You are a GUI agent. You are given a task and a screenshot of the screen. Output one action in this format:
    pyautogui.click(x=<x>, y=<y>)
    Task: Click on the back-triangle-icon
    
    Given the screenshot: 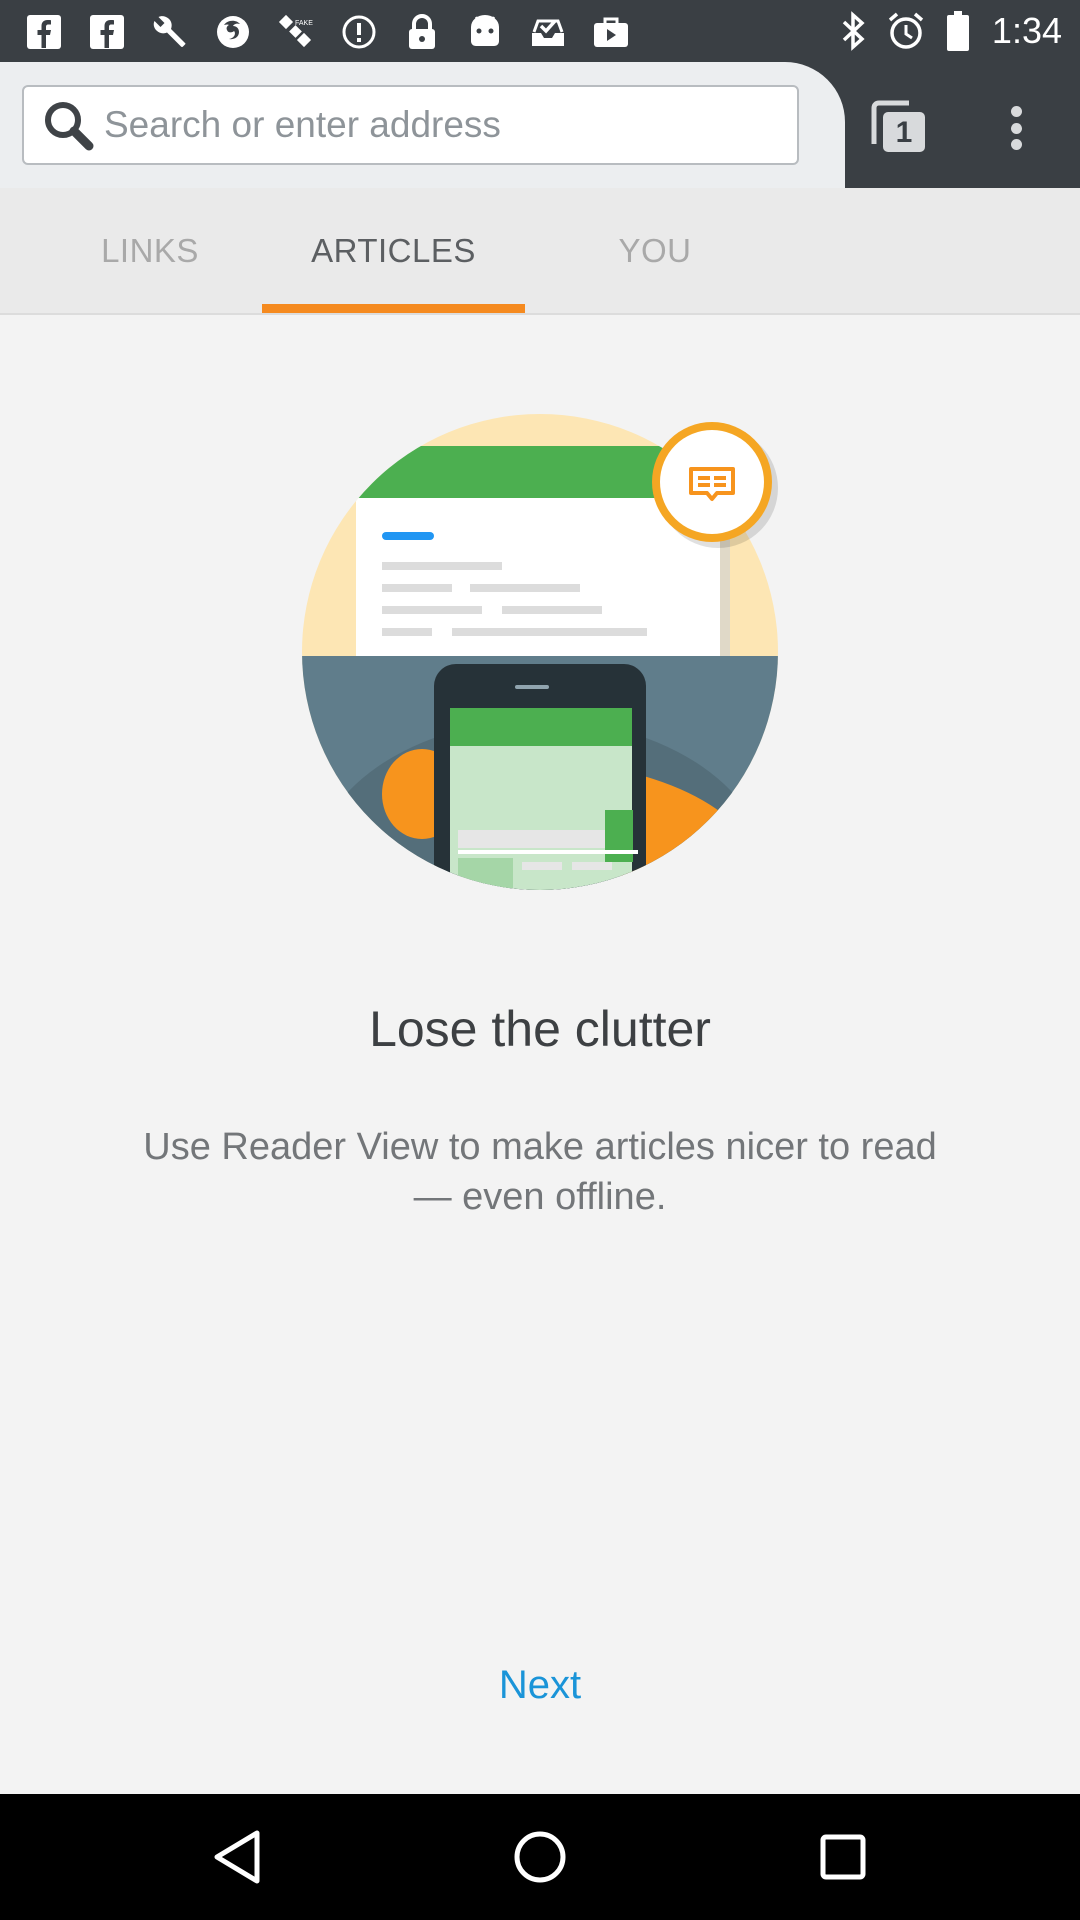 What is the action you would take?
    pyautogui.click(x=237, y=1857)
    